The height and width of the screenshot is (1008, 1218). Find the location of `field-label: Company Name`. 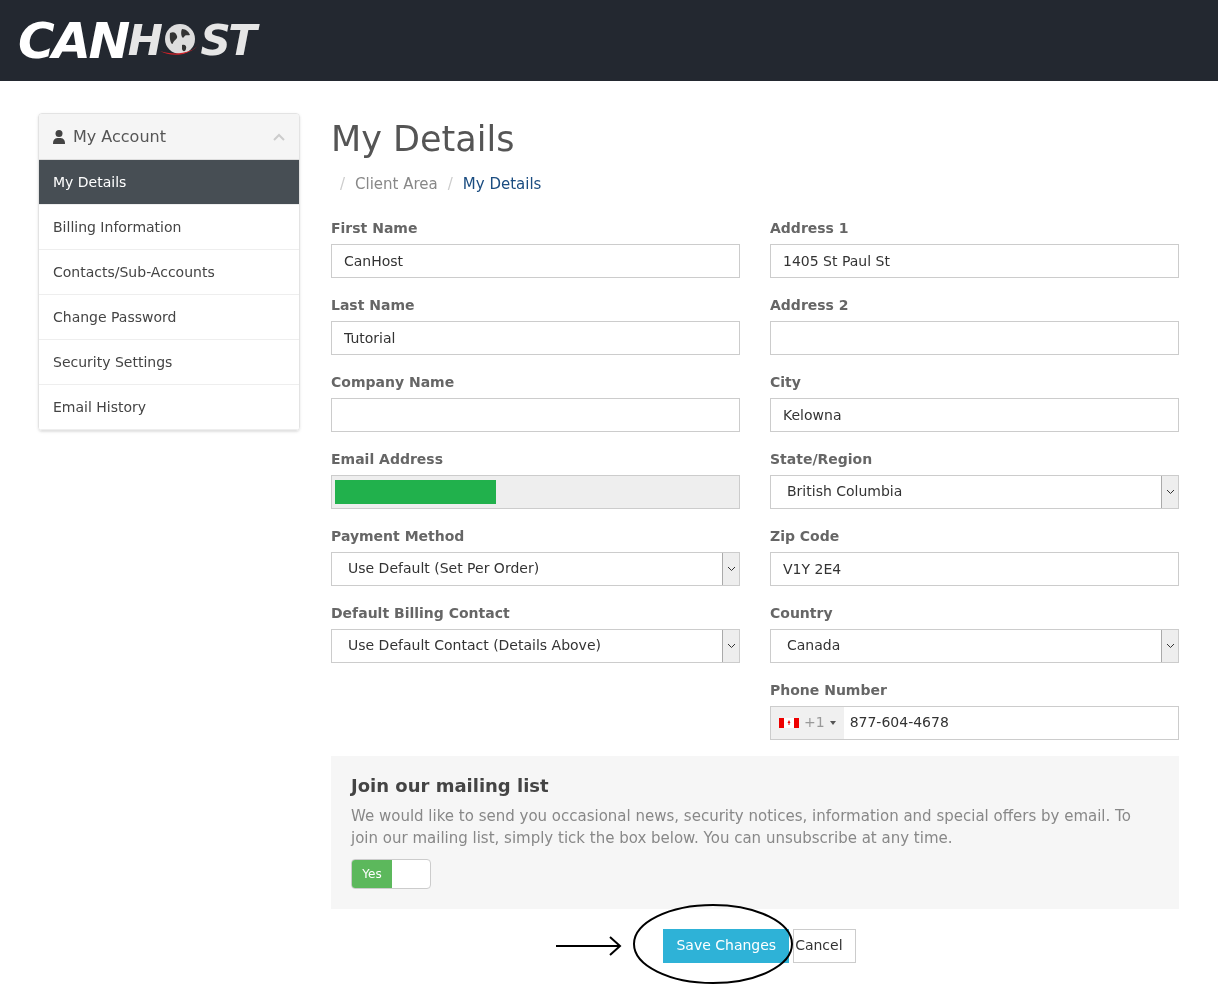

field-label: Company Name is located at coordinates (393, 382).